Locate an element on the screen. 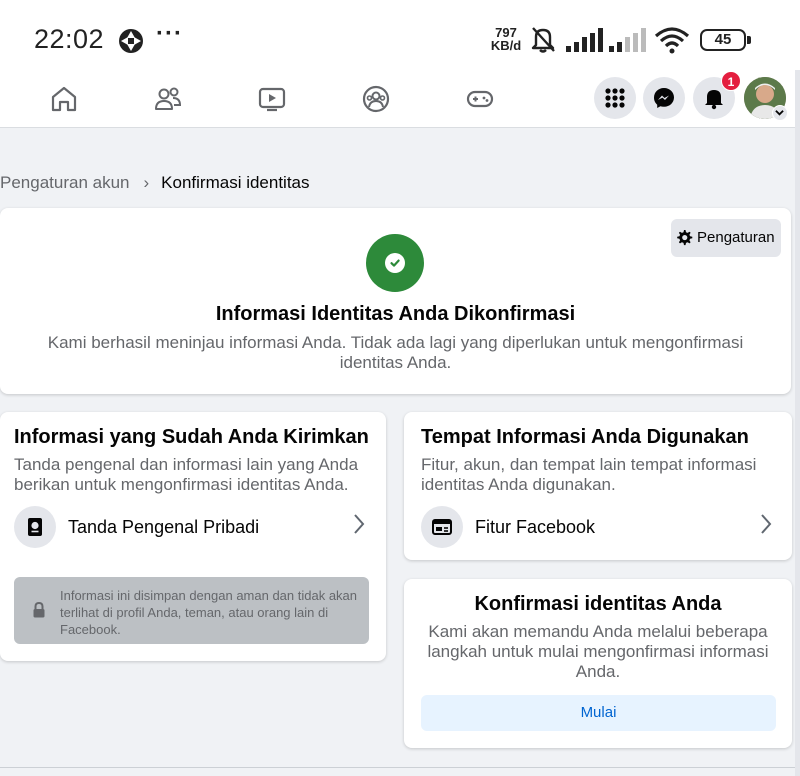 This screenshot has height=776, width=800. start-button: Mulai is located at coordinates (598, 713).